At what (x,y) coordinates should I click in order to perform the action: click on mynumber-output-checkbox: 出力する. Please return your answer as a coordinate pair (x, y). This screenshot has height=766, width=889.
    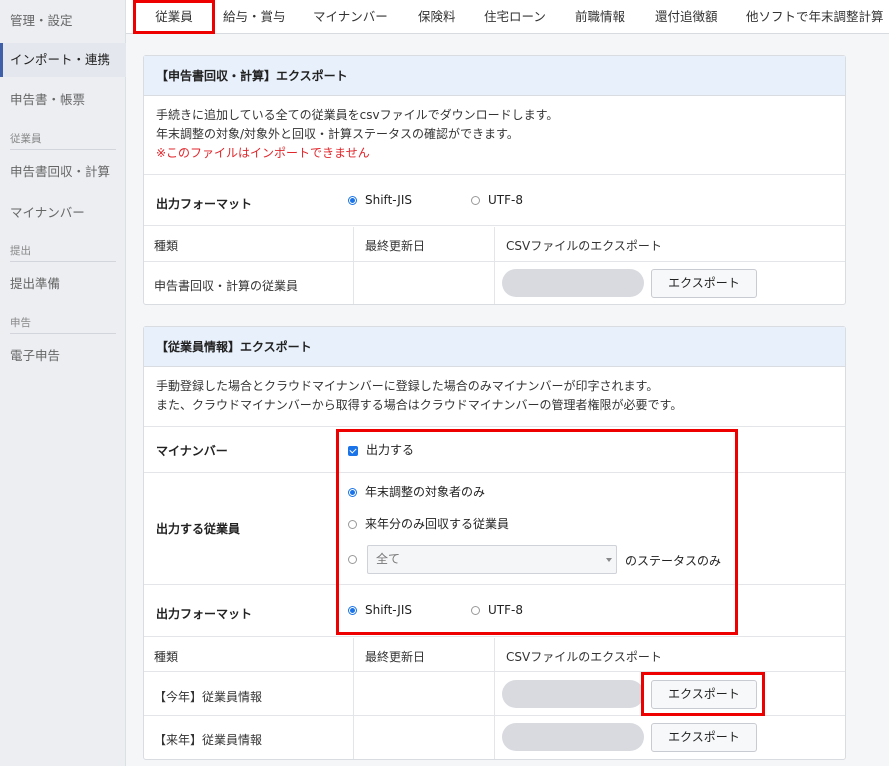
    Looking at the image, I should click on (381, 449).